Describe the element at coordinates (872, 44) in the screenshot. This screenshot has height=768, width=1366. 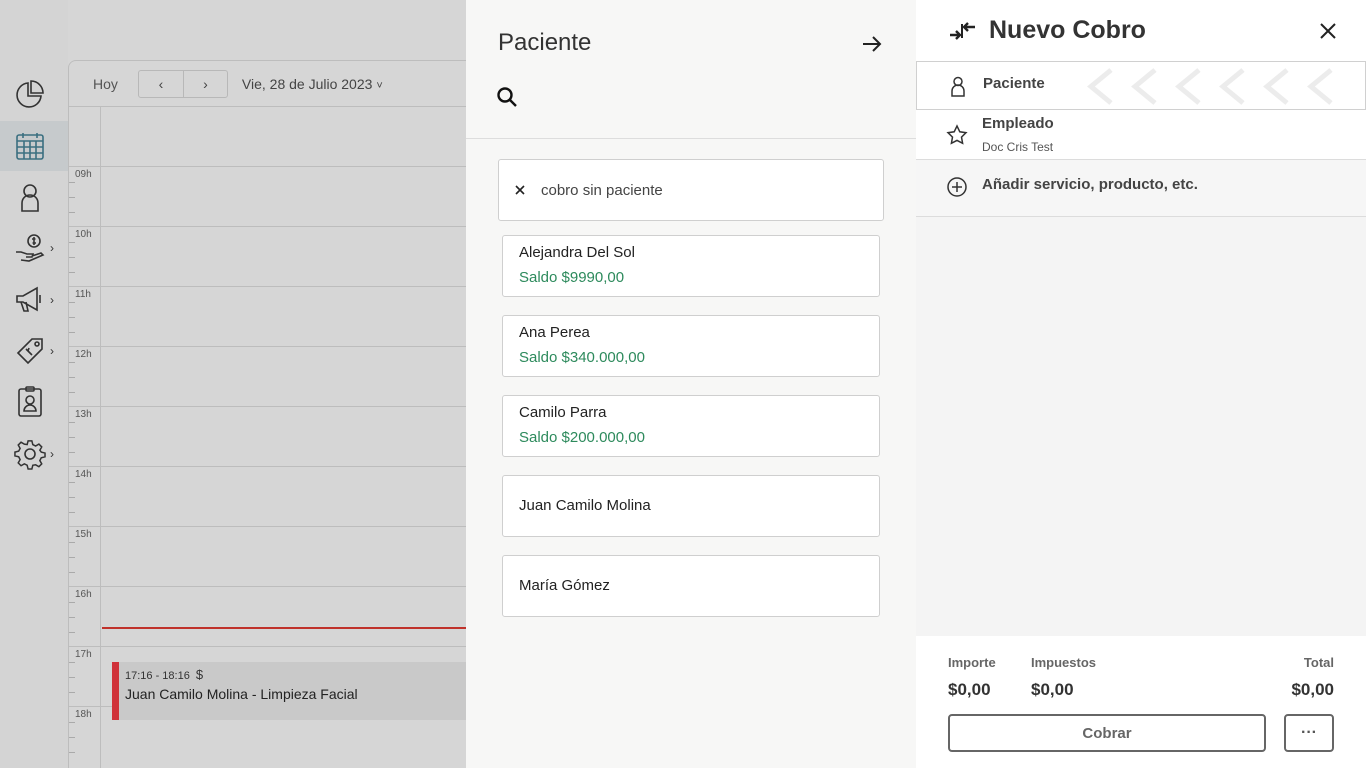
I see `arrow-right-icon` at that location.